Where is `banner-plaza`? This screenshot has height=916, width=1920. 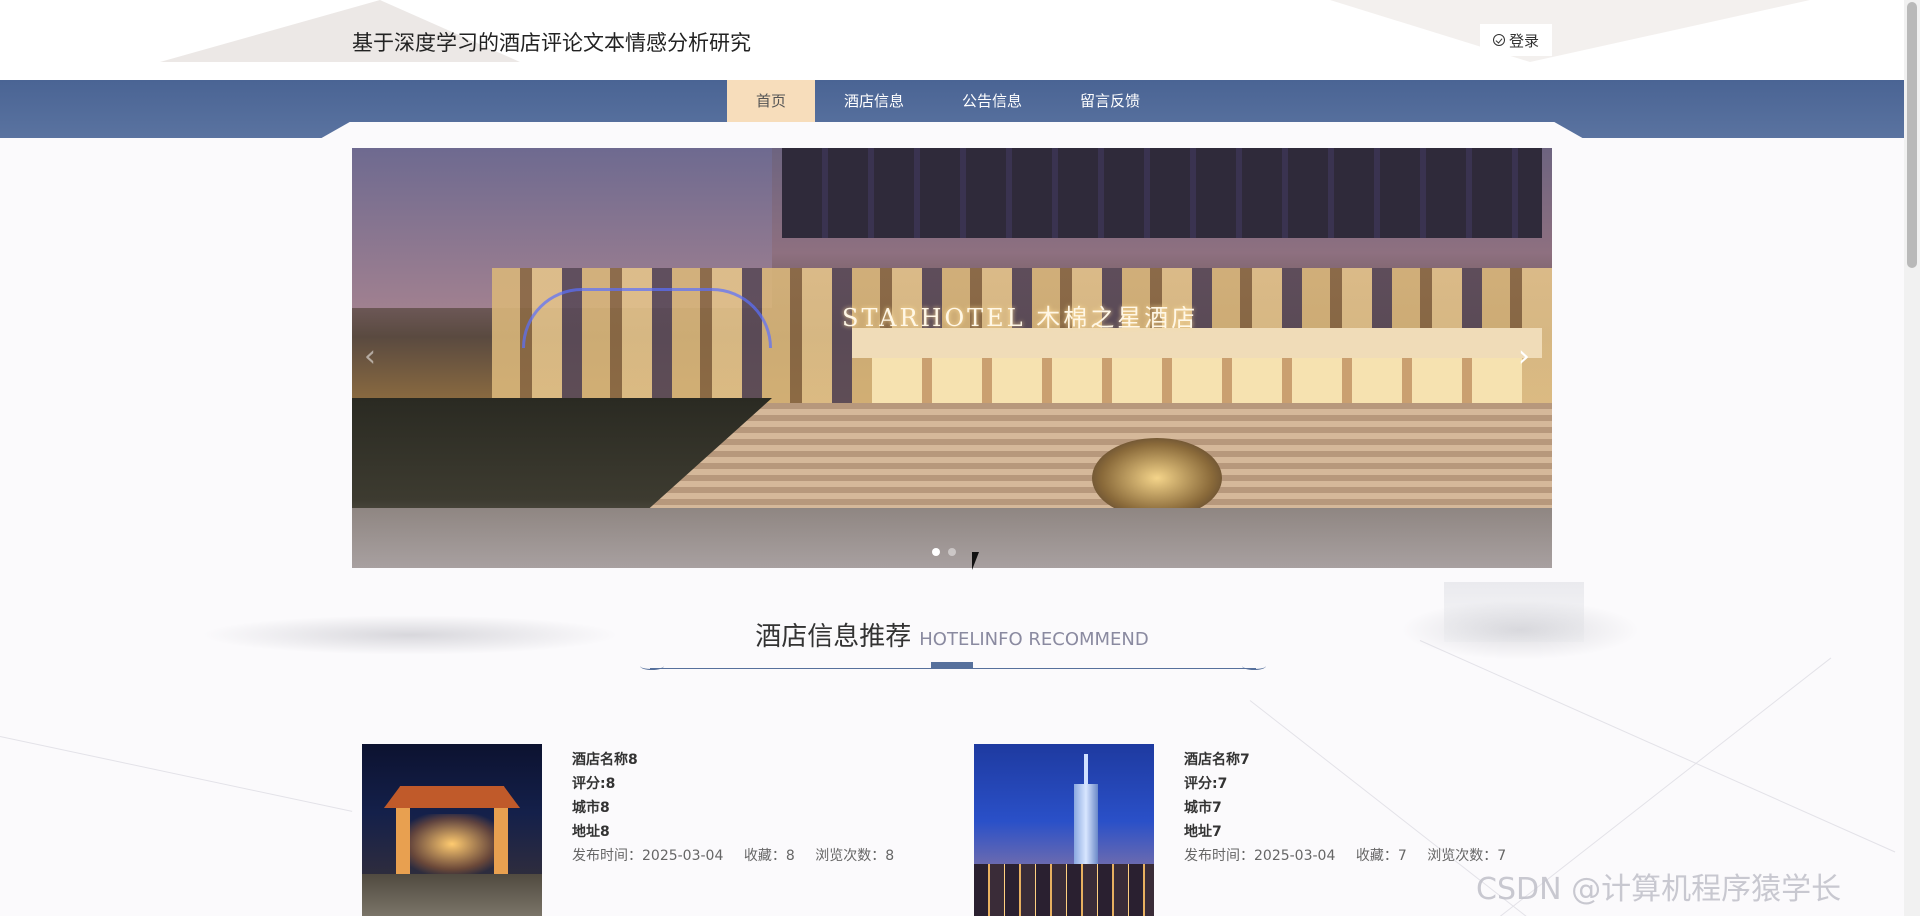 banner-plaza is located at coordinates (952, 538).